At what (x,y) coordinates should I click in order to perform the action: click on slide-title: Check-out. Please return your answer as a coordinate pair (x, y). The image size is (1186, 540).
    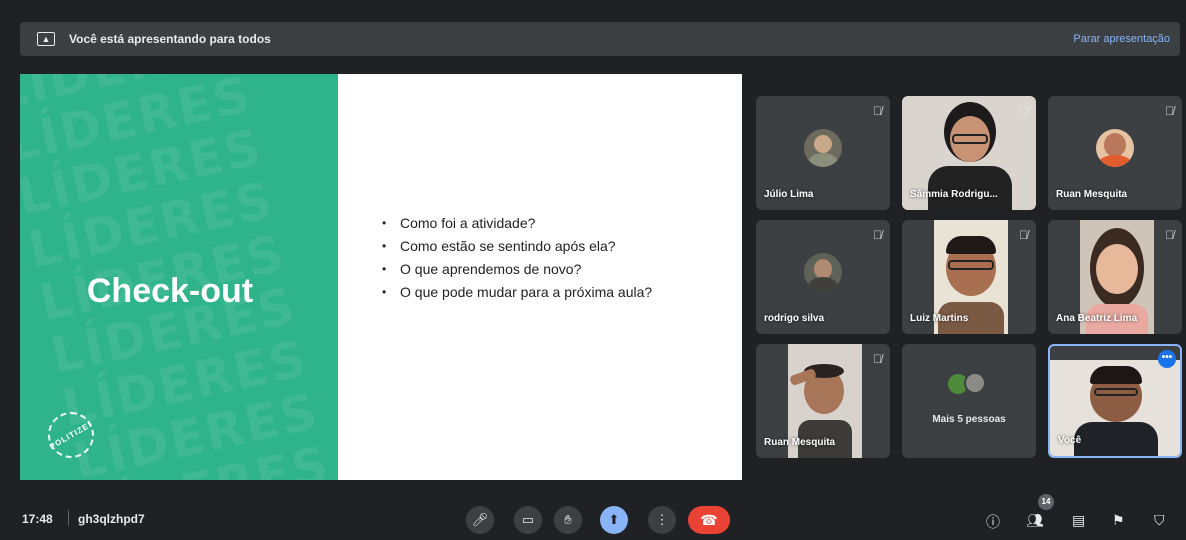
    Looking at the image, I should click on (170, 291).